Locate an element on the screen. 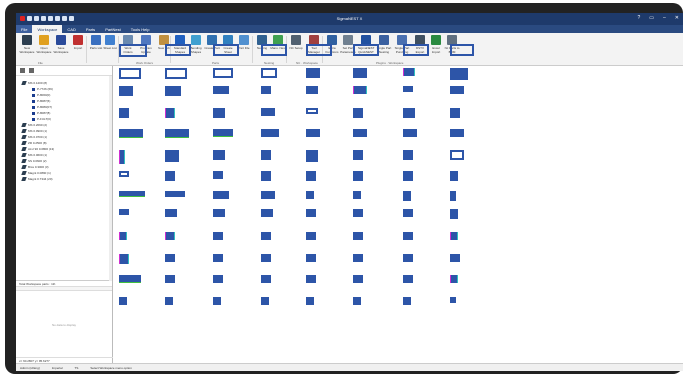 The width and height of the screenshot is (689, 380). excel-import-button: Excel Import is located at coordinates (436, 48).